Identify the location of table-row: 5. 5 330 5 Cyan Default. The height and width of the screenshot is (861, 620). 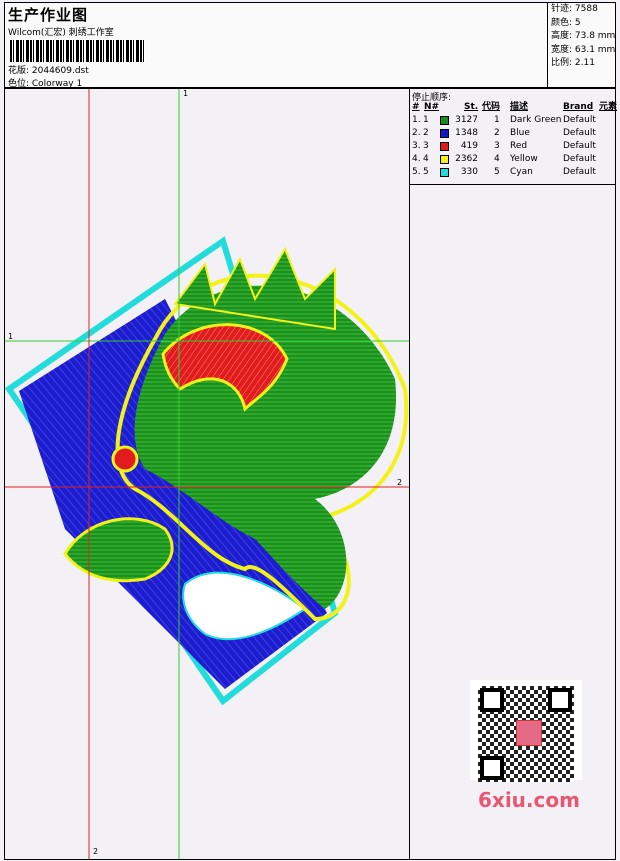
(512, 172).